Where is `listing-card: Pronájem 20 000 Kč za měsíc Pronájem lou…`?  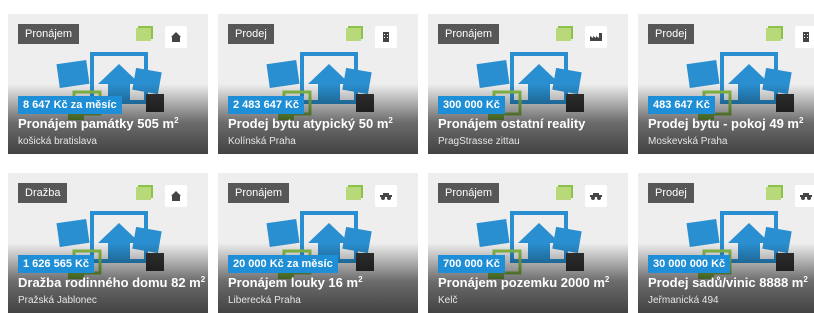 listing-card: Pronájem 20 000 Kč za měsíc Pronájem lou… is located at coordinates (318, 243).